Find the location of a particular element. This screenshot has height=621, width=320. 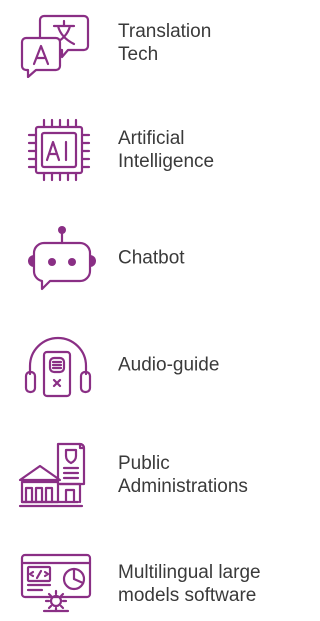

audio-guide-headphones-icon is located at coordinates (56, 365).